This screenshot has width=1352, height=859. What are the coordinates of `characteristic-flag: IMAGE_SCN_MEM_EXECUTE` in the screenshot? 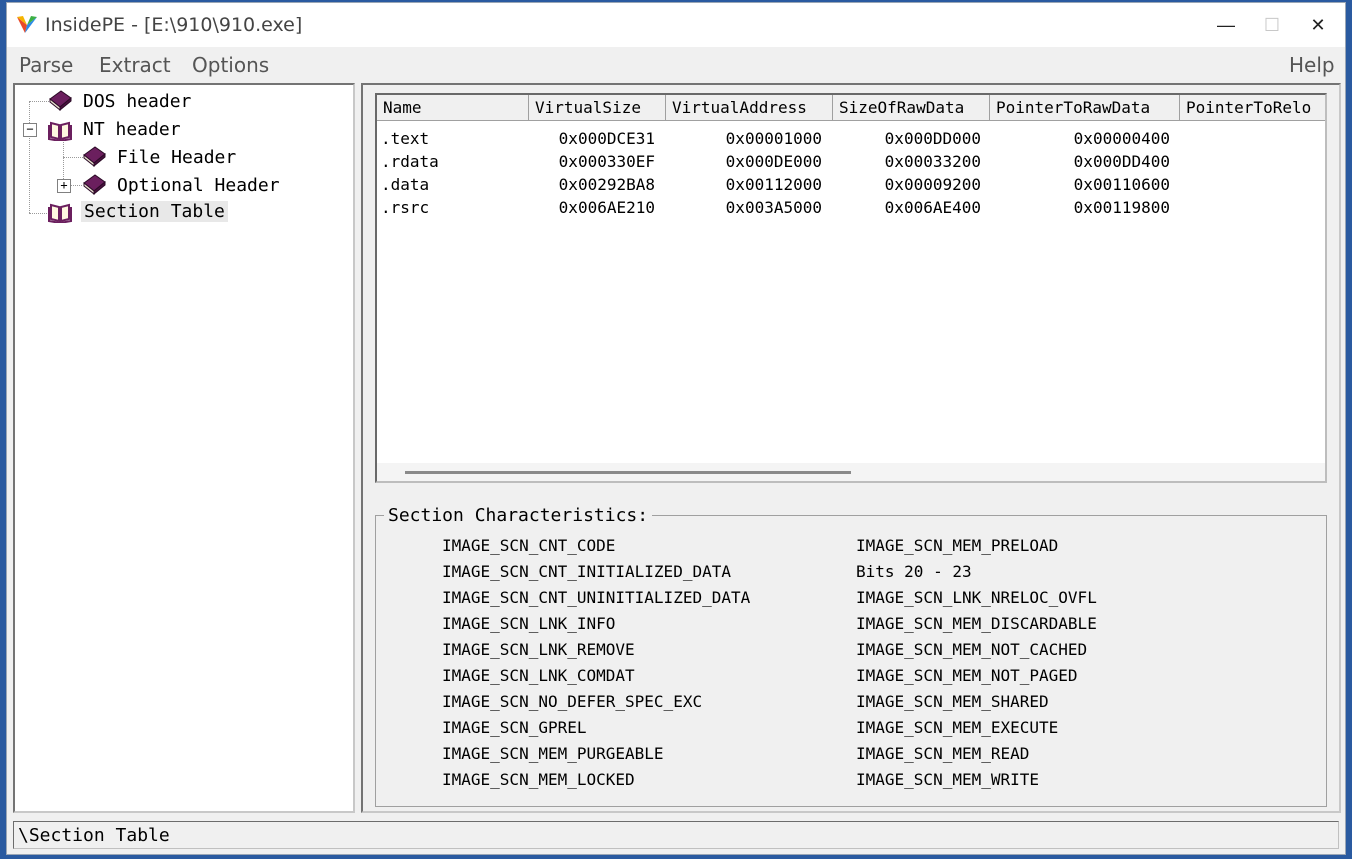 It's located at (957, 727).